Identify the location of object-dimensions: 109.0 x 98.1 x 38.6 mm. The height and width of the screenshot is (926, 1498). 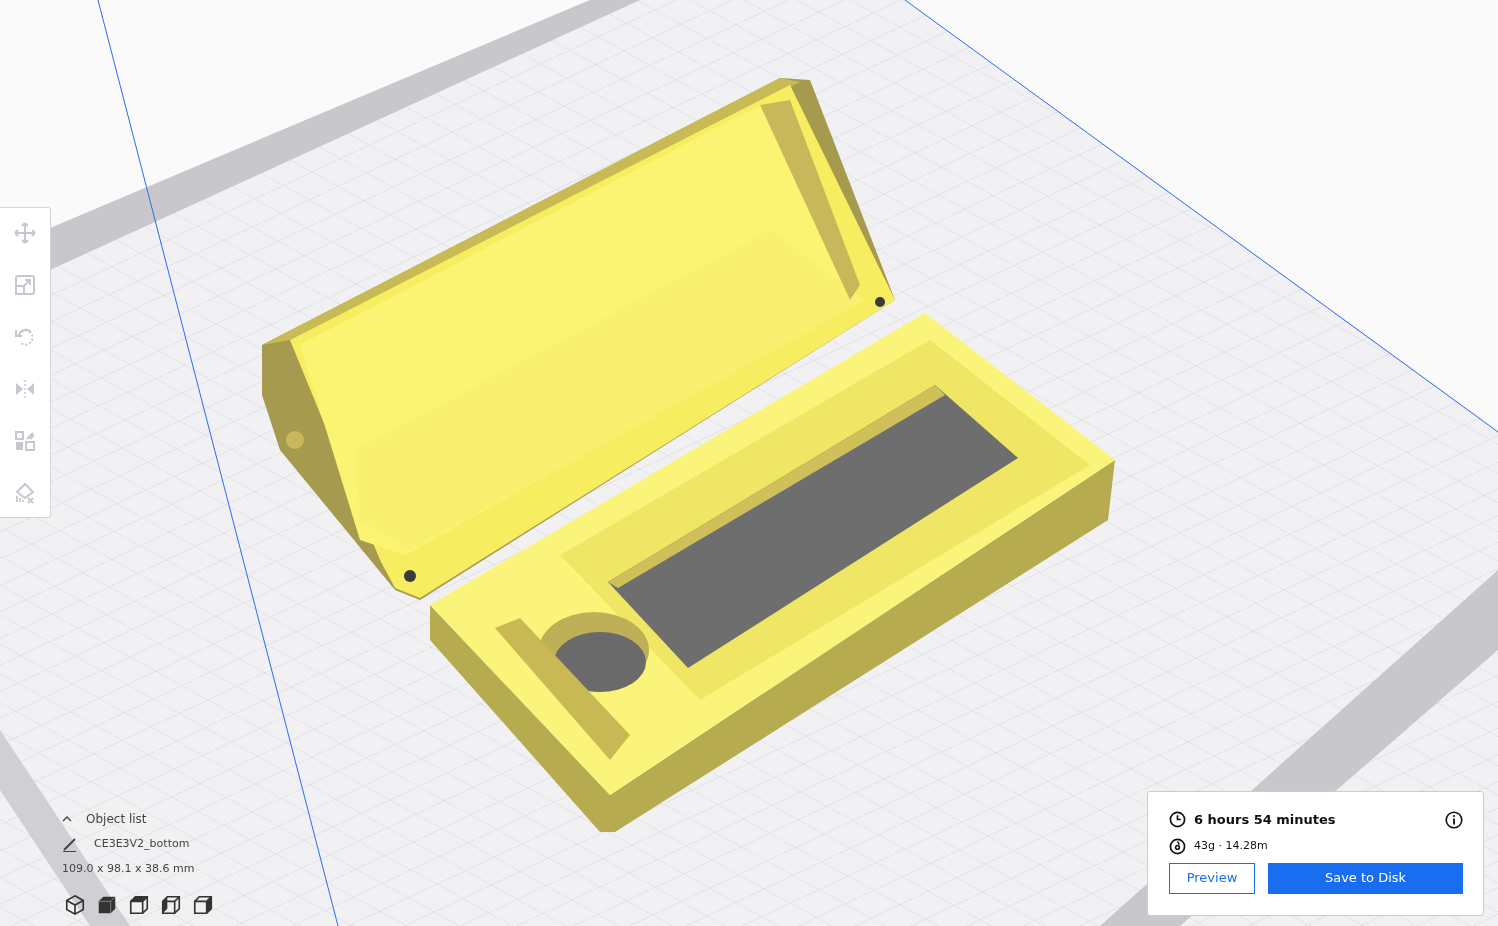
(129, 868).